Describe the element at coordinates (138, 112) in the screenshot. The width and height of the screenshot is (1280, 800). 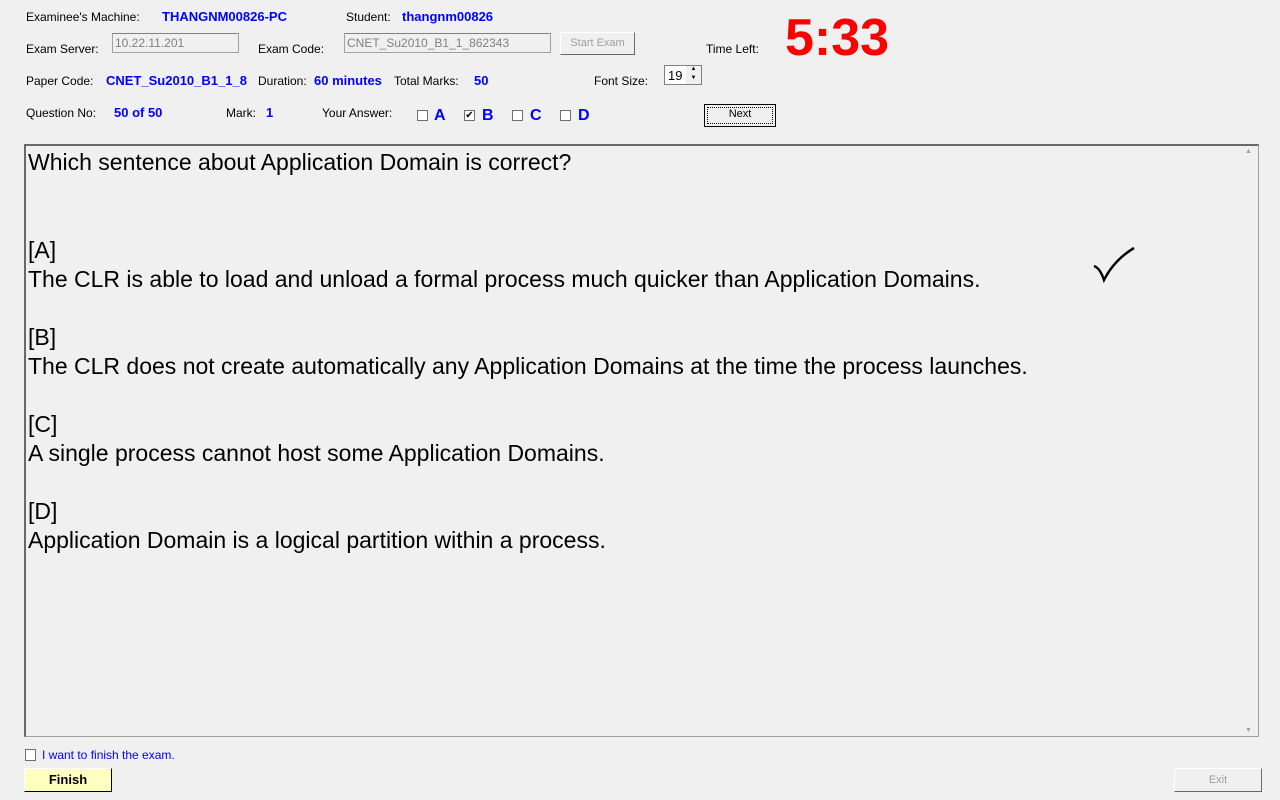
I see `question-no-value: 50 of 50` at that location.